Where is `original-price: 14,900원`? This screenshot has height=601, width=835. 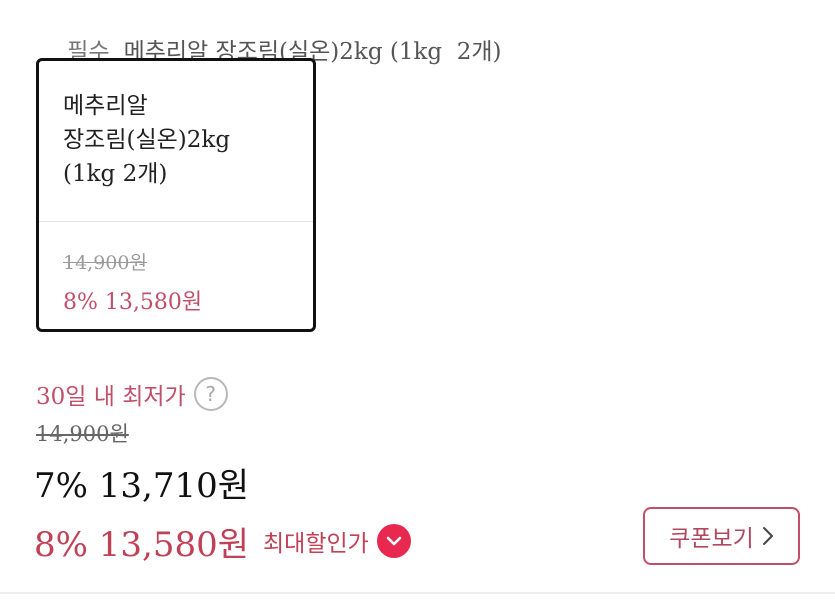 original-price: 14,900원 is located at coordinates (82, 434).